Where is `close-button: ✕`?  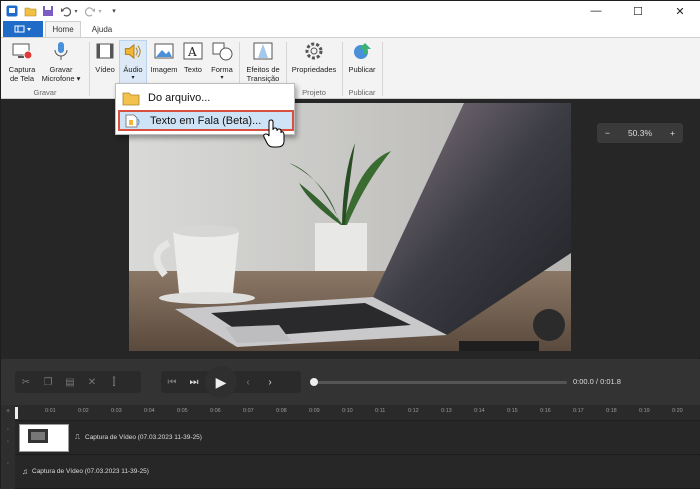
close-button: ✕ is located at coordinates (679, 11).